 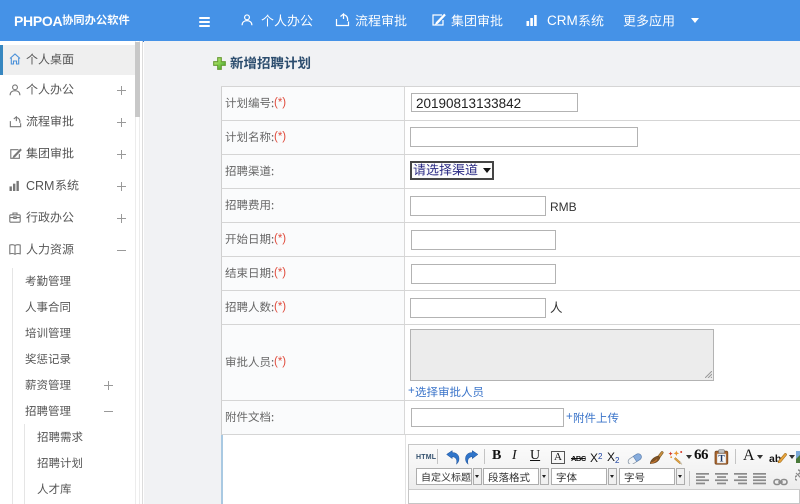 I want to click on svg-text: T, so click(x=721, y=460).